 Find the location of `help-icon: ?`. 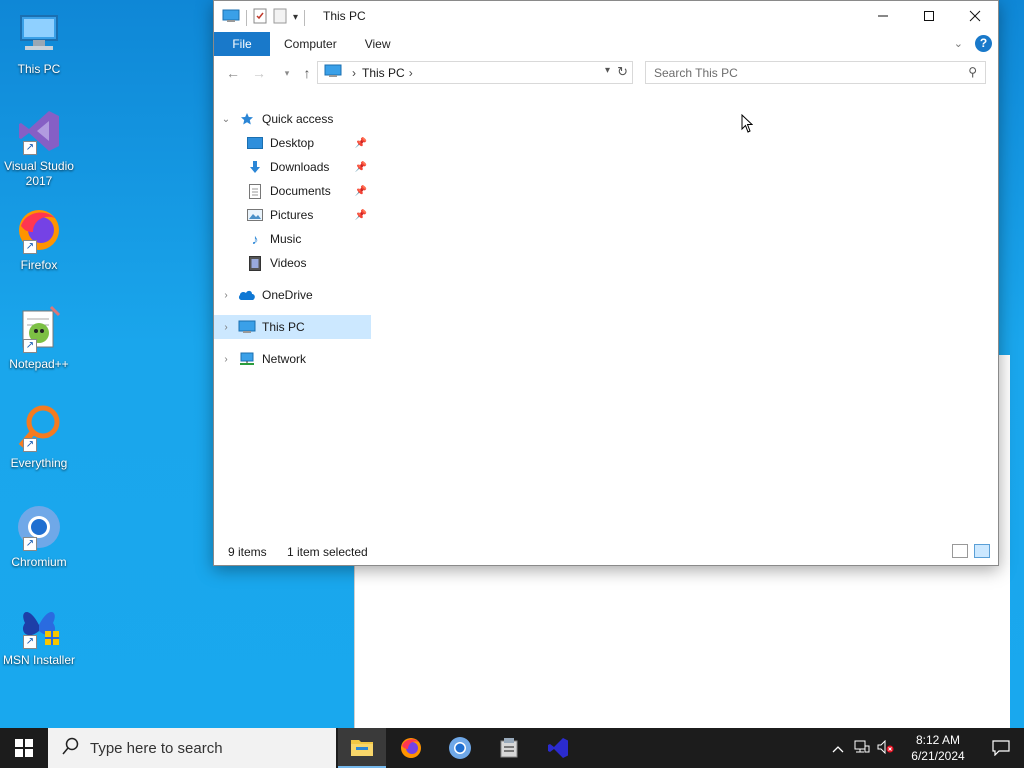

help-icon: ? is located at coordinates (983, 43).